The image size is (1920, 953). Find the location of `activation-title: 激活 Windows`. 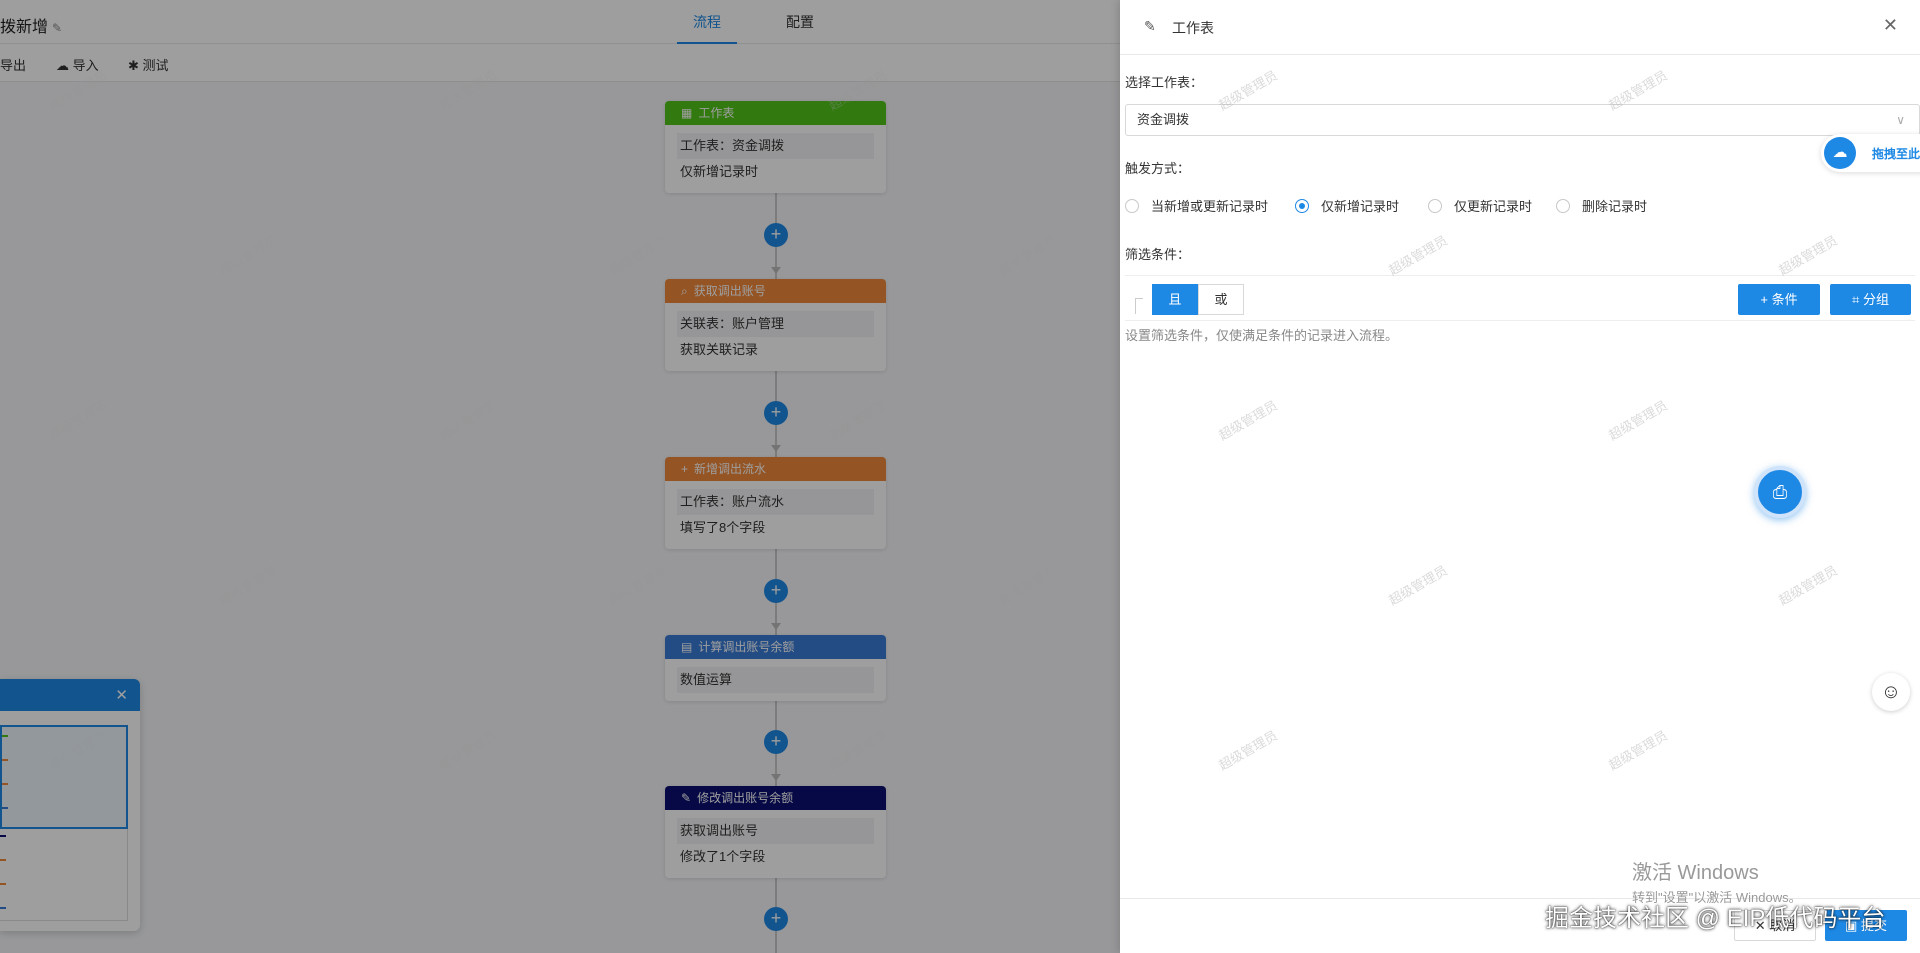

activation-title: 激活 Windows is located at coordinates (1695, 873).